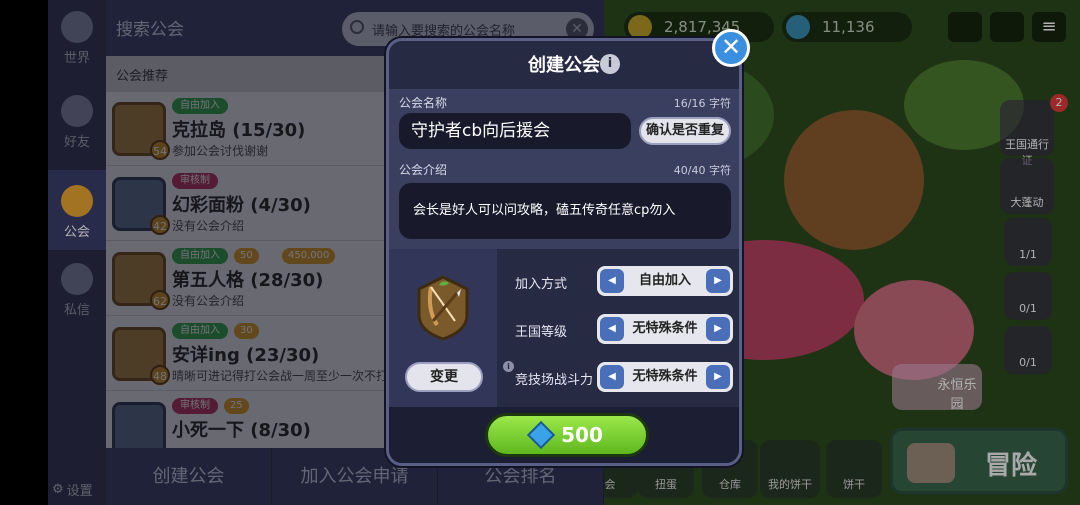 Image resolution: width=1080 pixels, height=505 pixels. What do you see at coordinates (702, 170) in the screenshot?
I see `guild-intro-char-count: 40/40 字符` at bounding box center [702, 170].